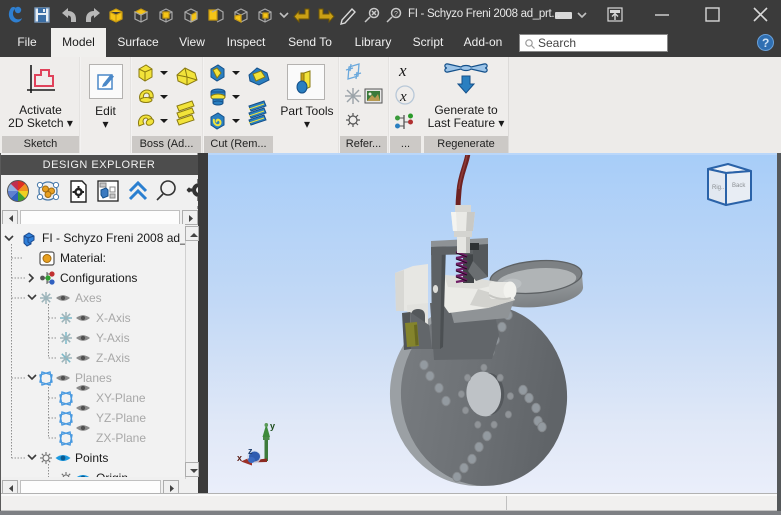 The height and width of the screenshot is (515, 781). Describe the element at coordinates (272, 426) in the screenshot. I see `svg-text: y` at that location.